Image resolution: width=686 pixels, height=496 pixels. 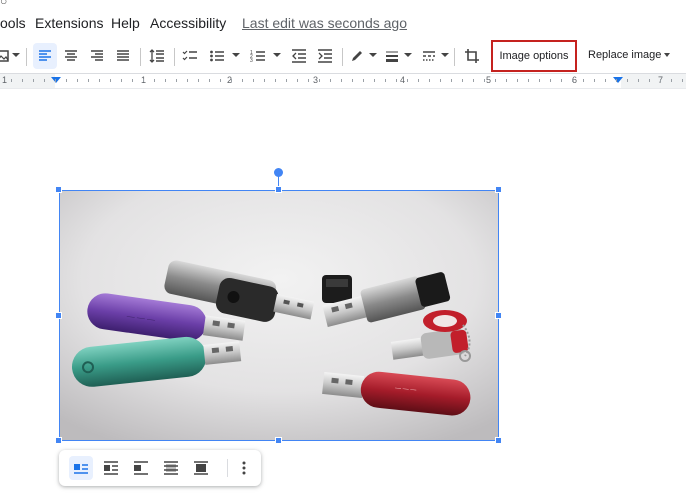 I want to click on decrease-indent-icon, so click(x=299, y=56).